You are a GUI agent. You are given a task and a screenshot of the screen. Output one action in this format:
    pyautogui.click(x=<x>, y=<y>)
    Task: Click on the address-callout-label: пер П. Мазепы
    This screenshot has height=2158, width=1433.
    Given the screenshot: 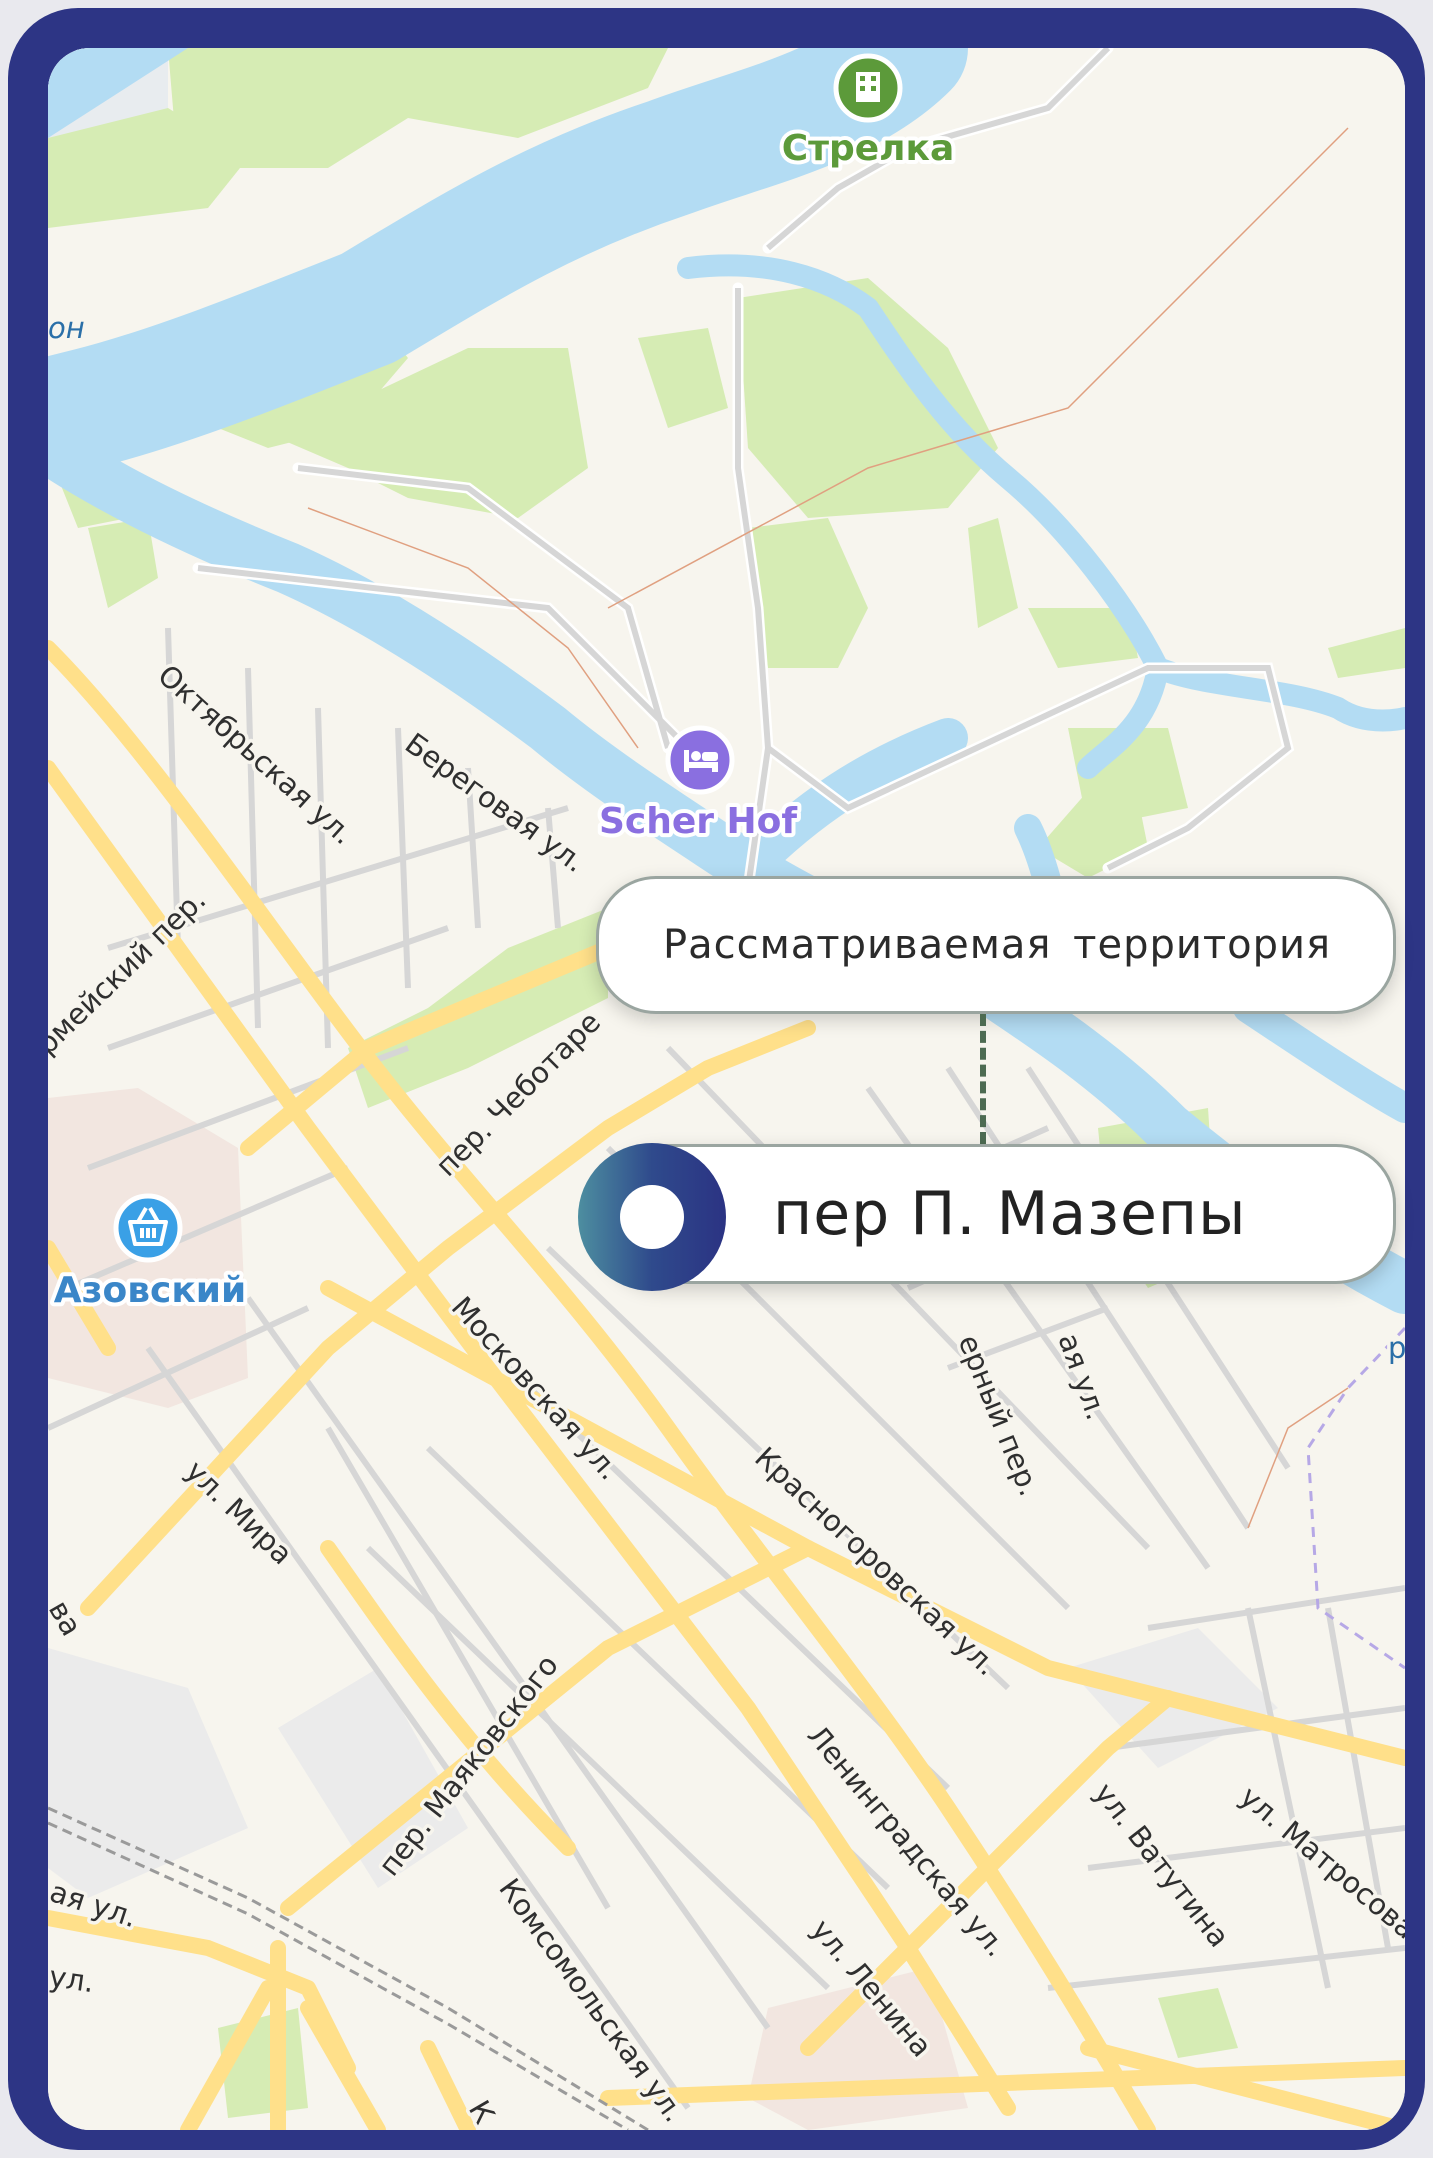 What is the action you would take?
    pyautogui.click(x=1010, y=1214)
    